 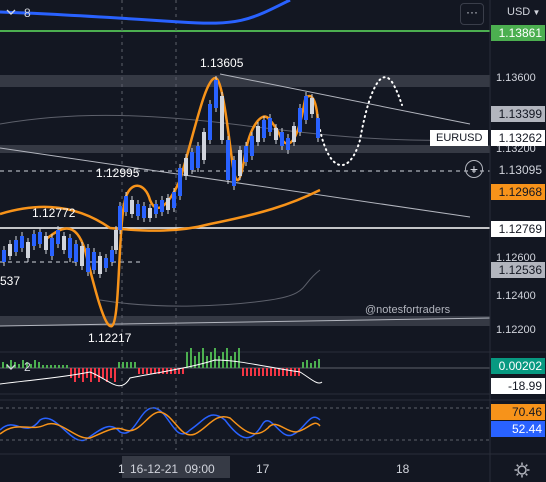 What do you see at coordinates (518, 33) in the screenshot?
I see `price-highlight-label: 1.13861` at bounding box center [518, 33].